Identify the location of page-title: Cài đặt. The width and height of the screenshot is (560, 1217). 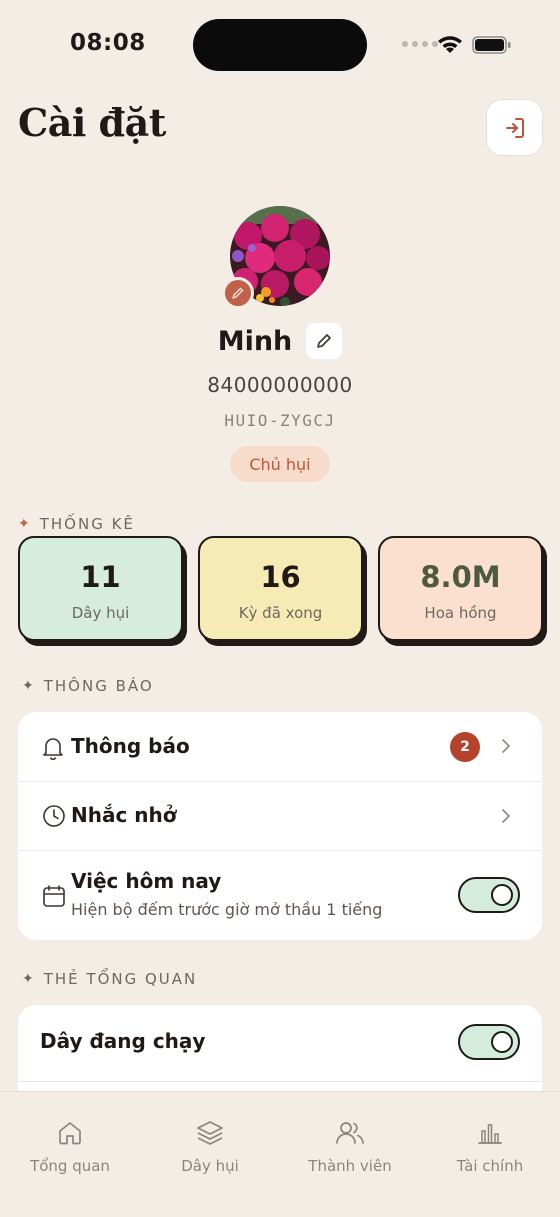
(92, 122).